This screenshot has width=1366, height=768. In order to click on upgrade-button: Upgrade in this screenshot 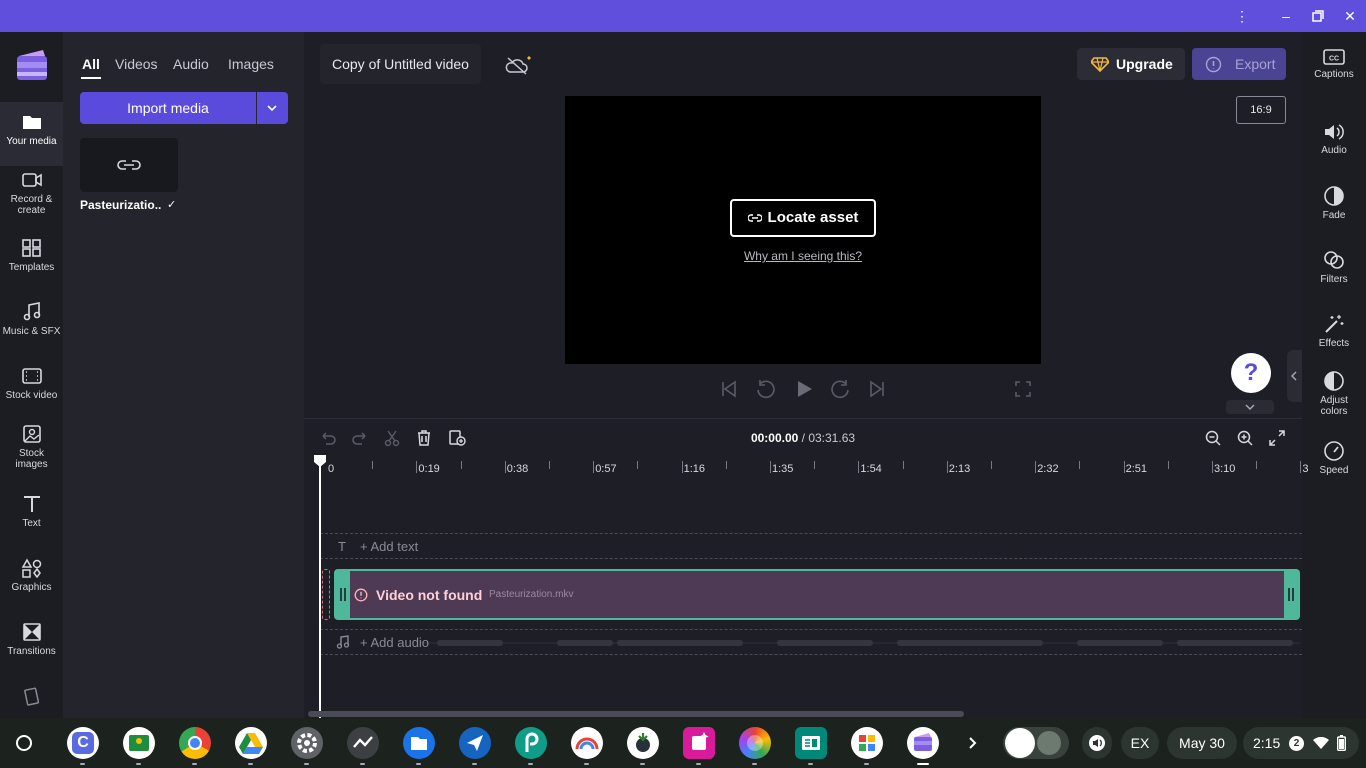, I will do `click(1131, 64)`.